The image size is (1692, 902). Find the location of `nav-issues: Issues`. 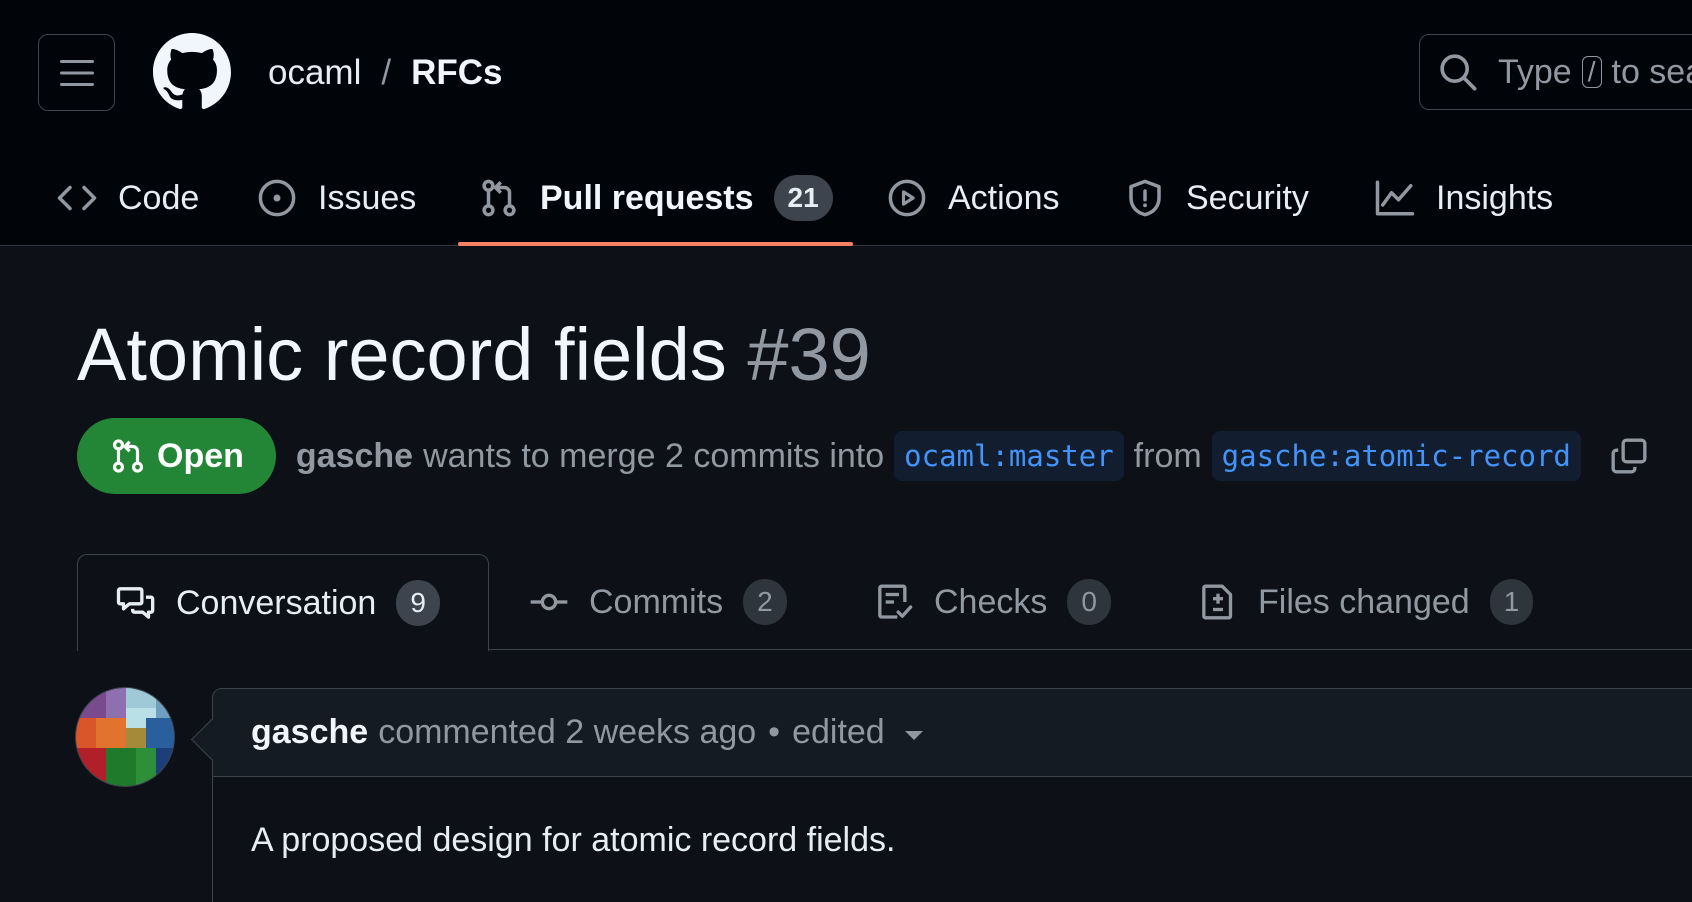

nav-issues: Issues is located at coordinates (336, 198).